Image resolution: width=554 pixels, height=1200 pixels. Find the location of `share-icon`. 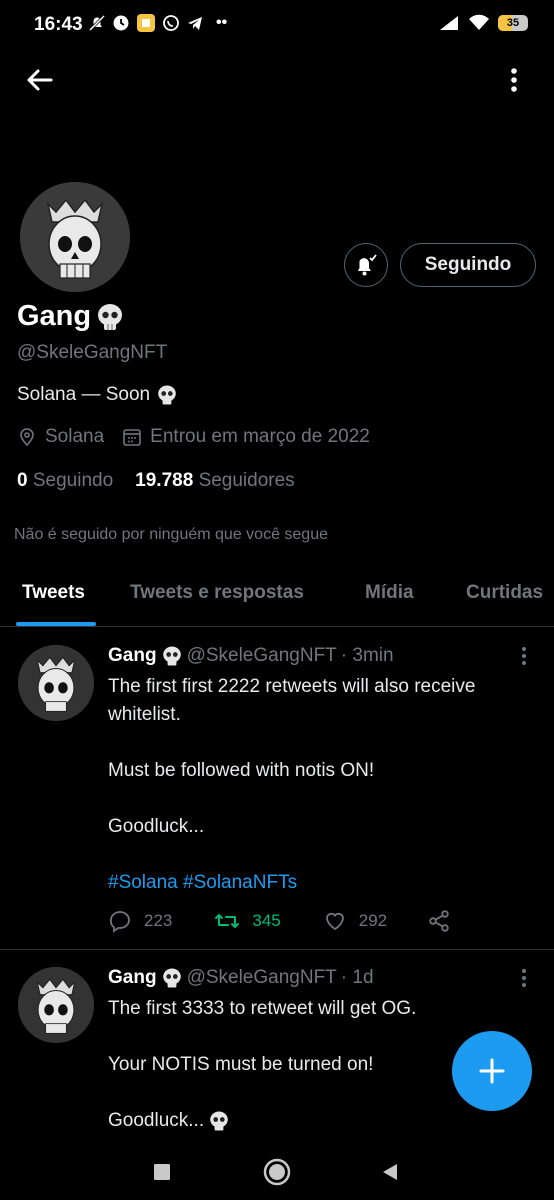

share-icon is located at coordinates (439, 921).